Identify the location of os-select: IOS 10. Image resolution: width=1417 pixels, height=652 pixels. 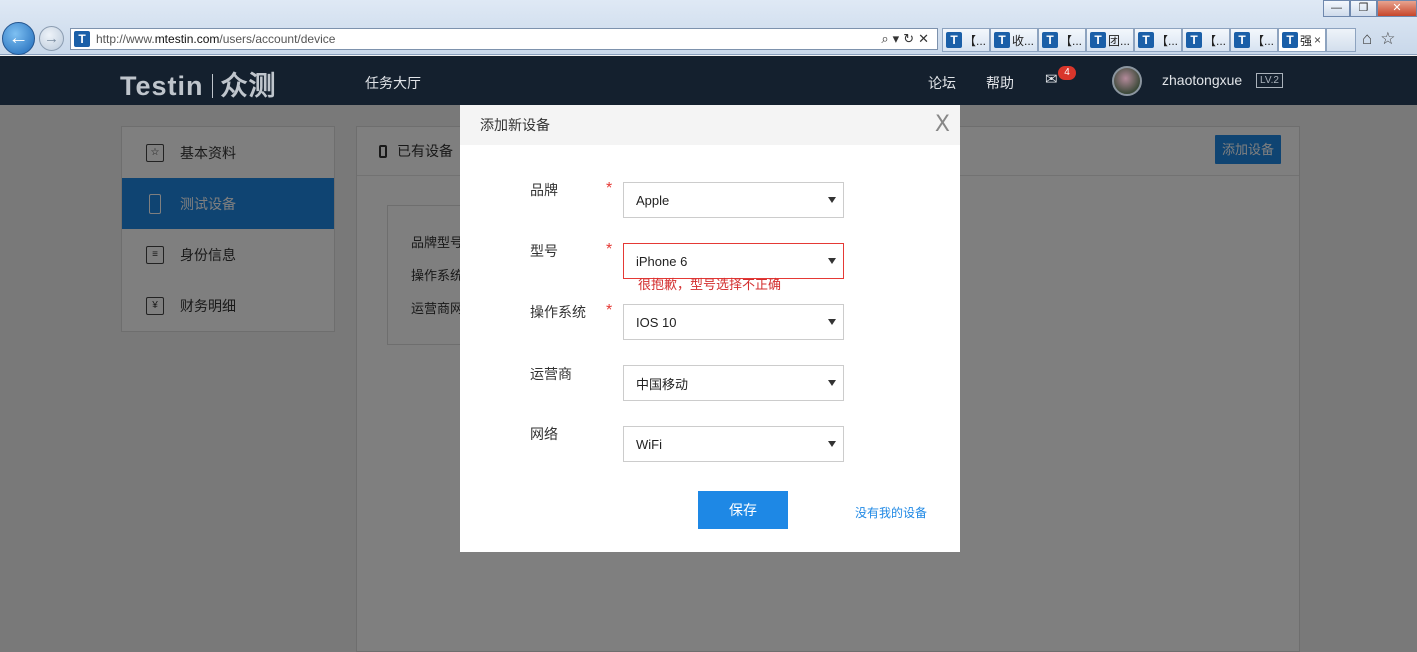
(733, 322).